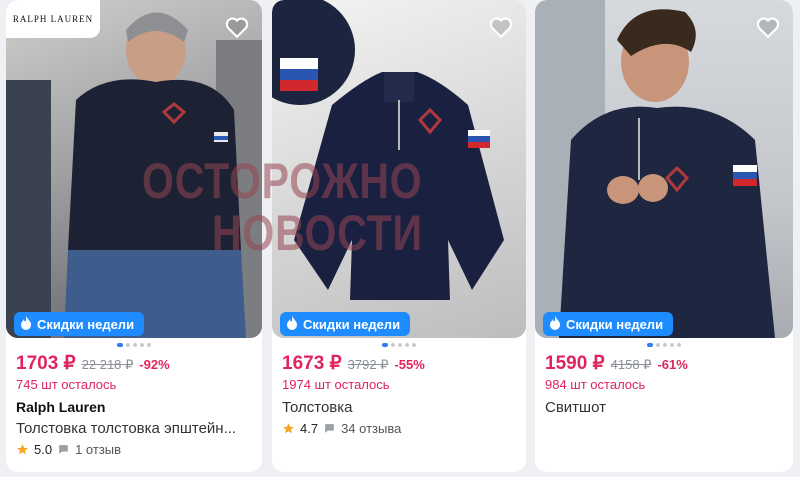  What do you see at coordinates (336, 384) in the screenshot?
I see `stock-left: 1974 шт осталось` at bounding box center [336, 384].